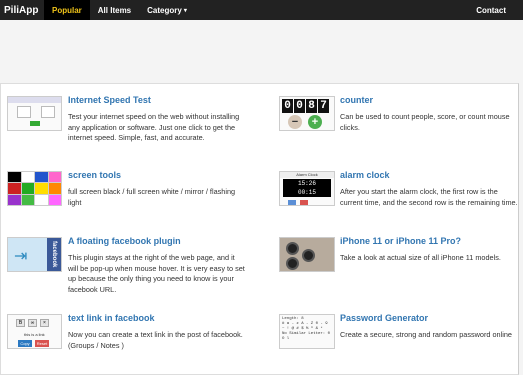 Image resolution: width=523 pixels, height=375 pixels. What do you see at coordinates (295, 122) in the screenshot?
I see `minus-icon: −` at bounding box center [295, 122].